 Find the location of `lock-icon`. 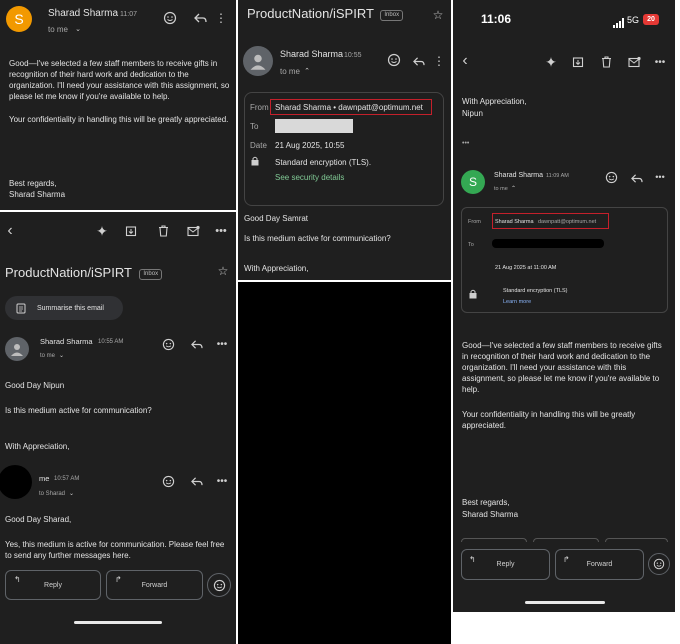

lock-icon is located at coordinates (473, 294).